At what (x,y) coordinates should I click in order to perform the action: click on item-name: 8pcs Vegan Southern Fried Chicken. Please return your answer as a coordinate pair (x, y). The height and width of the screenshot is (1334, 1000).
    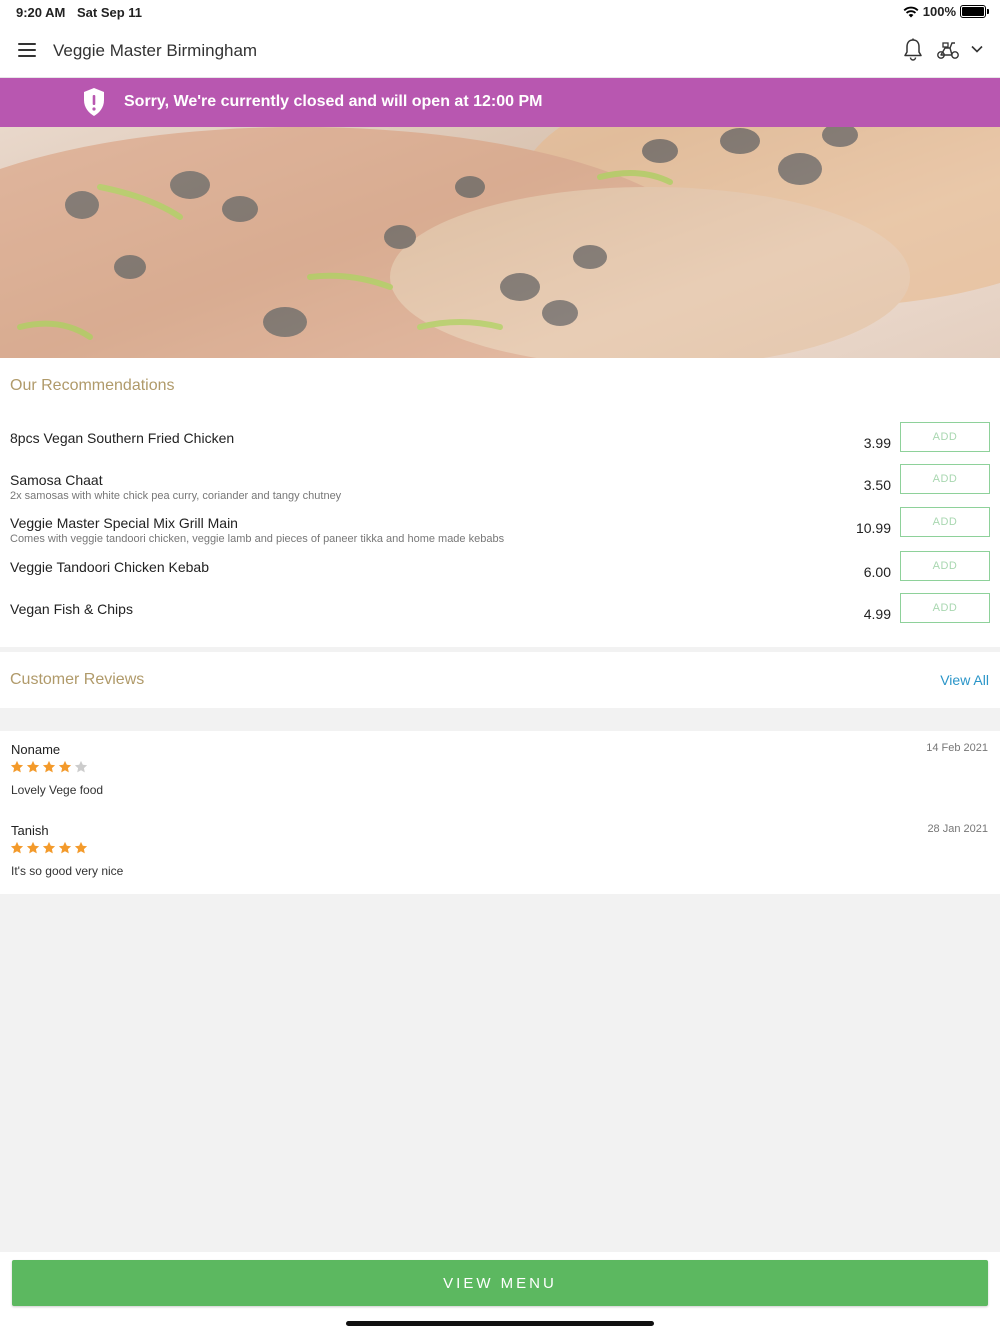
    Looking at the image, I should click on (122, 438).